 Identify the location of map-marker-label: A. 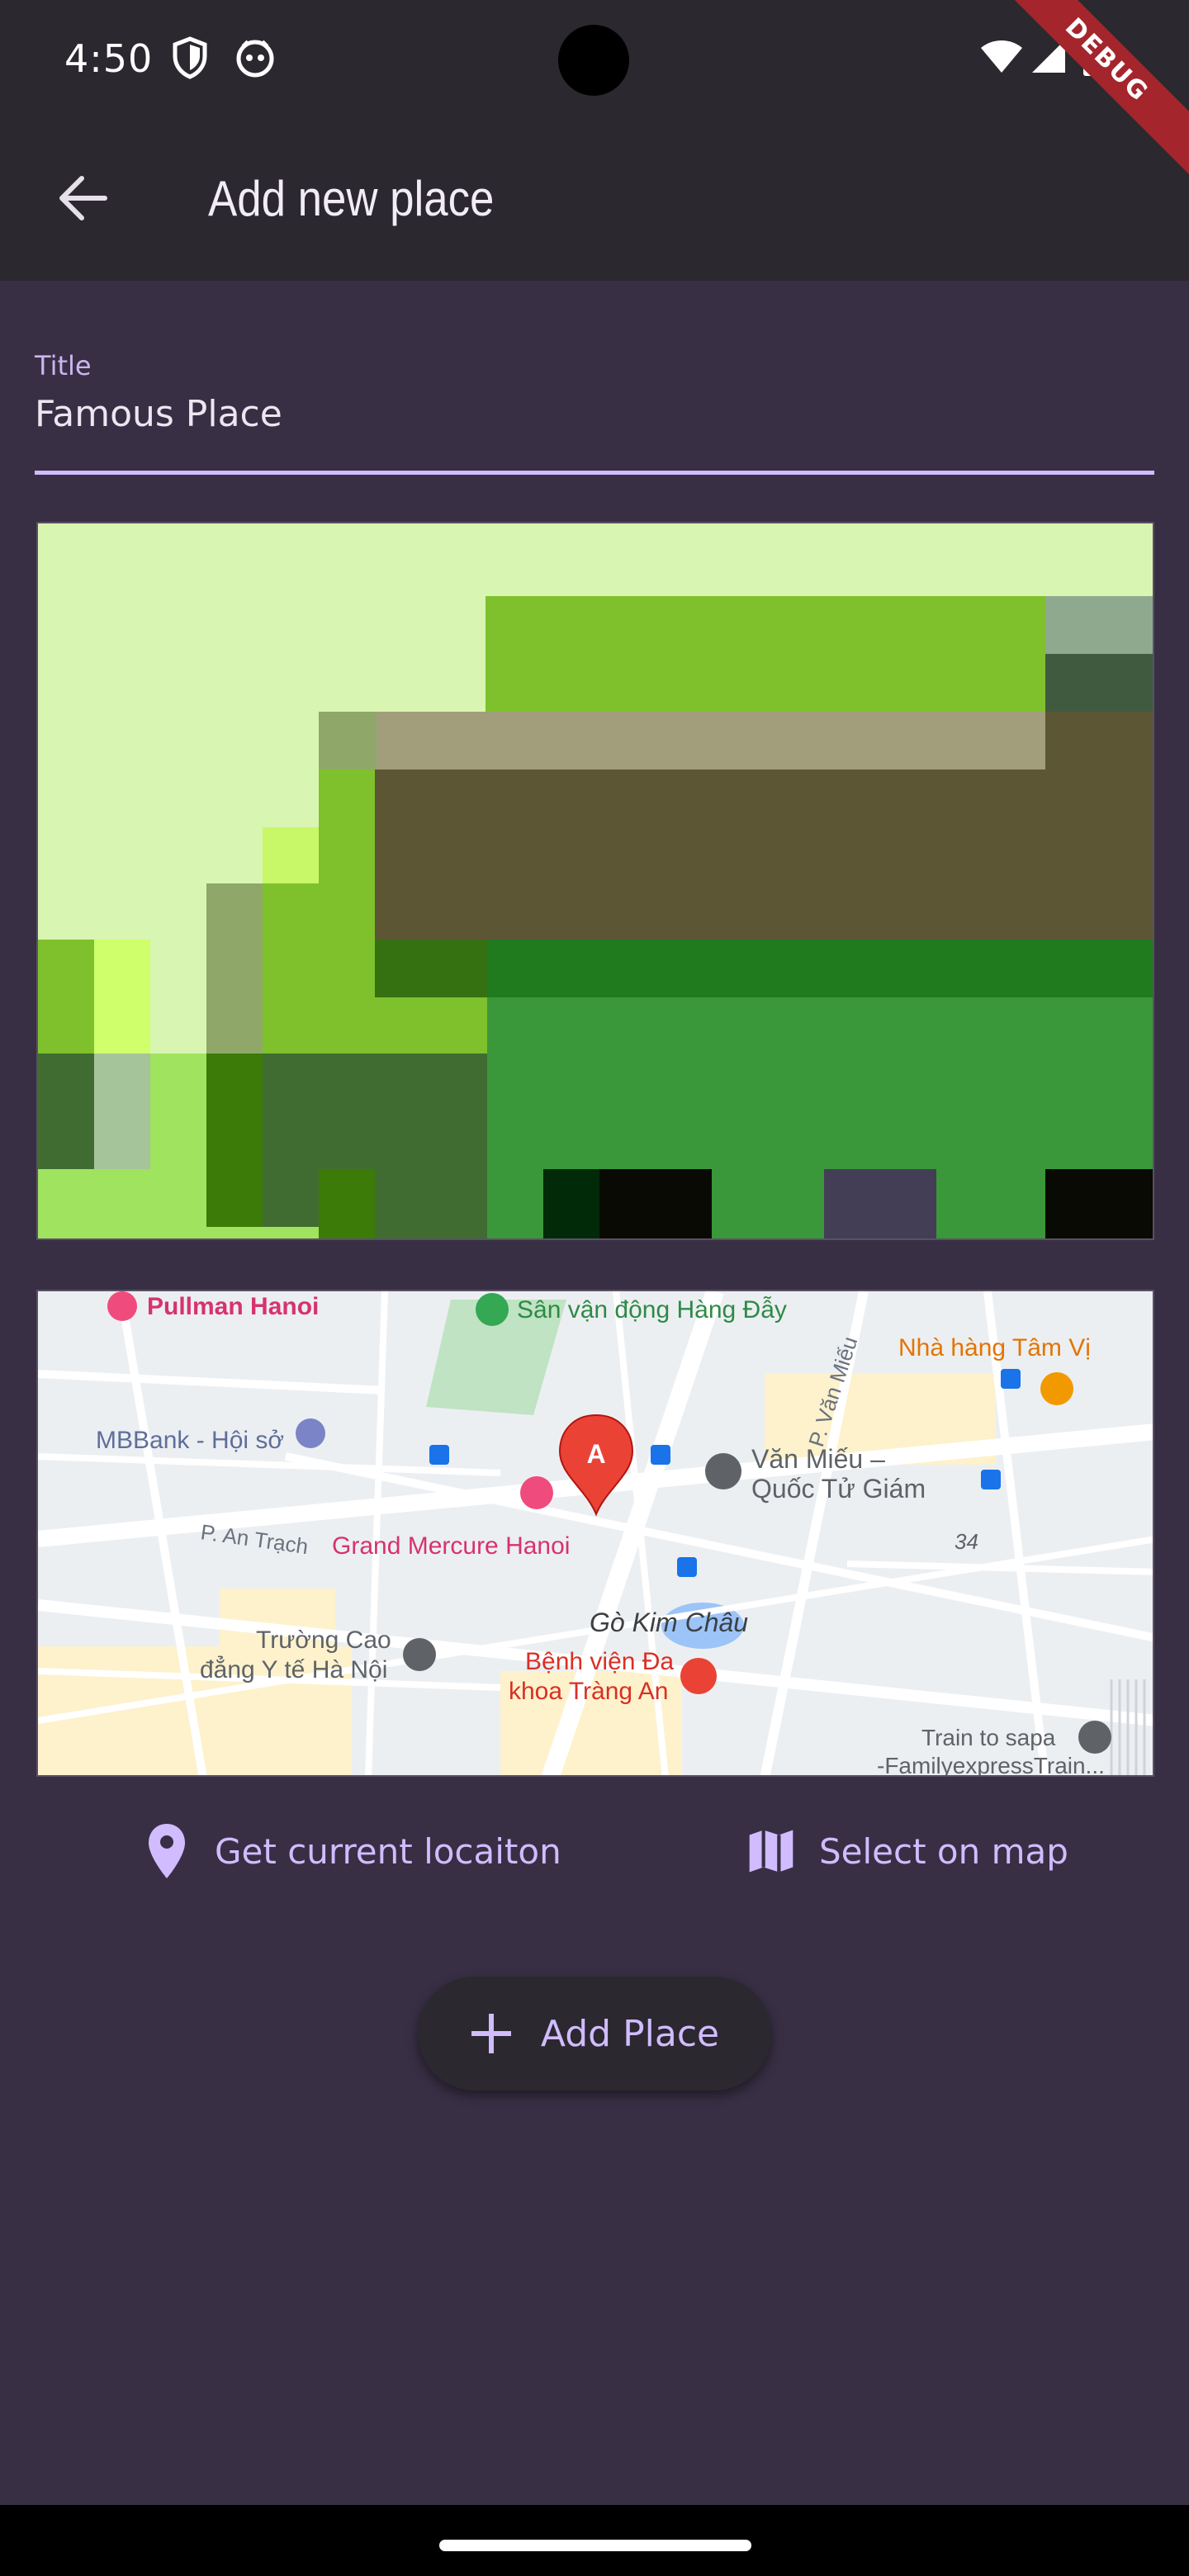
(595, 1454).